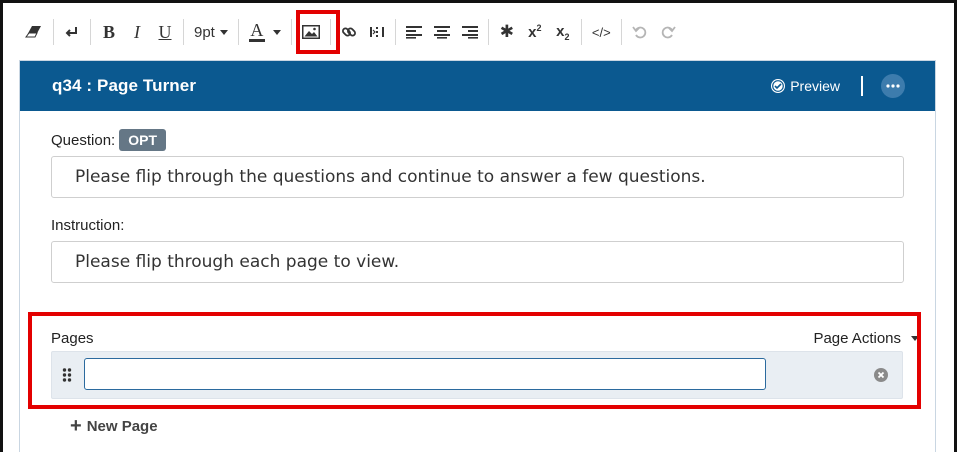 This screenshot has height=452, width=957. I want to click on page-actions-dropdown: Page Actions, so click(866, 338).